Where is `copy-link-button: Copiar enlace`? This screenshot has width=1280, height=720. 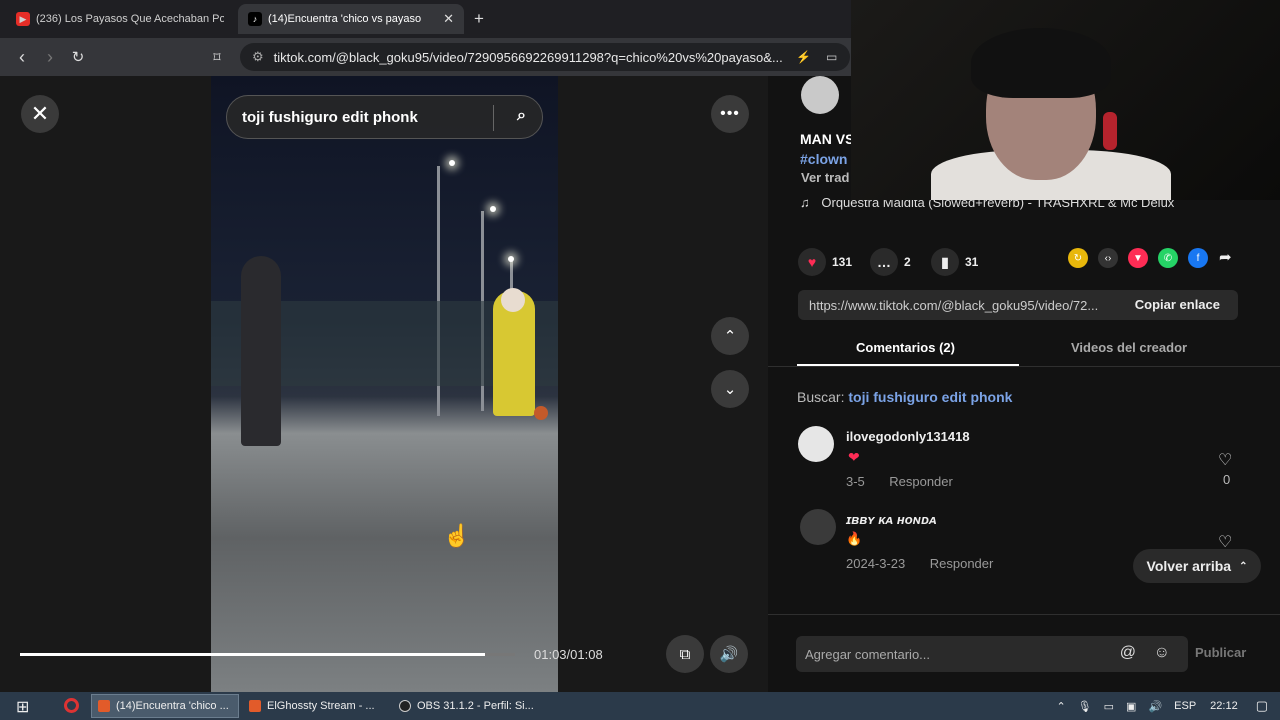 copy-link-button: Copiar enlace is located at coordinates (1177, 304).